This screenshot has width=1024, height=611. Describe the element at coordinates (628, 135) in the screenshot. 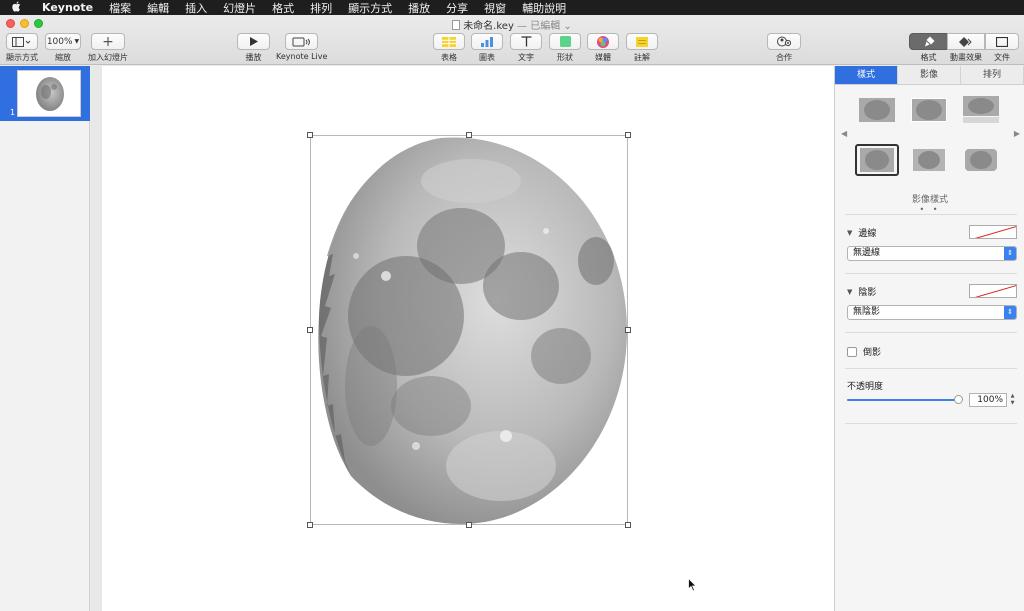

I see `resize-handle-top-right` at that location.